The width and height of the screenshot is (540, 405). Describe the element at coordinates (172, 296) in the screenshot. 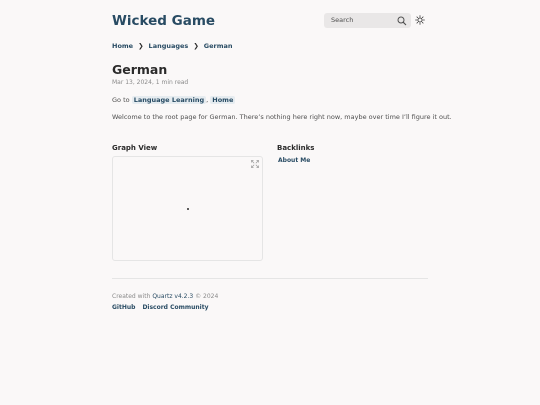

I see `quartz-link: Quartz v4.2.3` at that location.